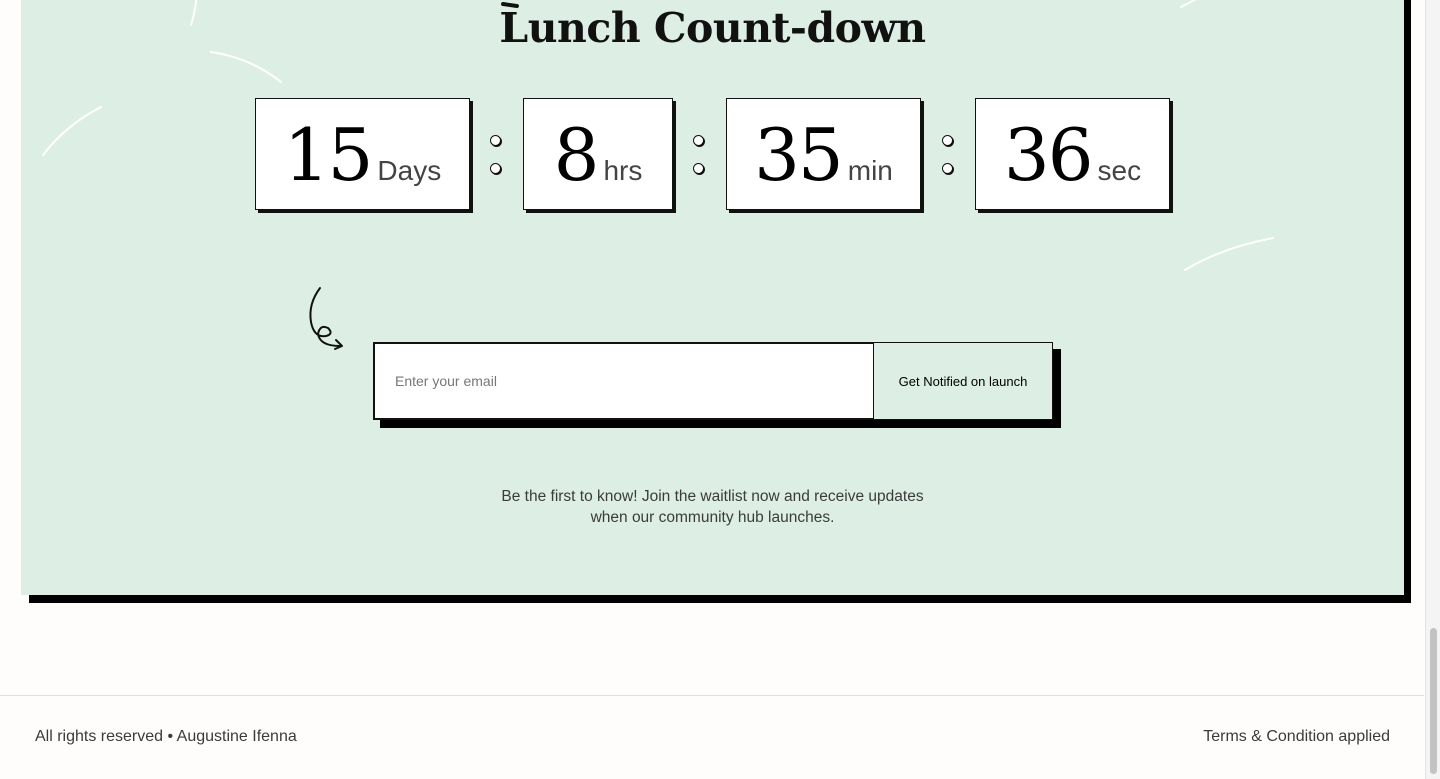  Describe the element at coordinates (712, 517) in the screenshot. I see `description-line-2: when our community hub launches.` at that location.